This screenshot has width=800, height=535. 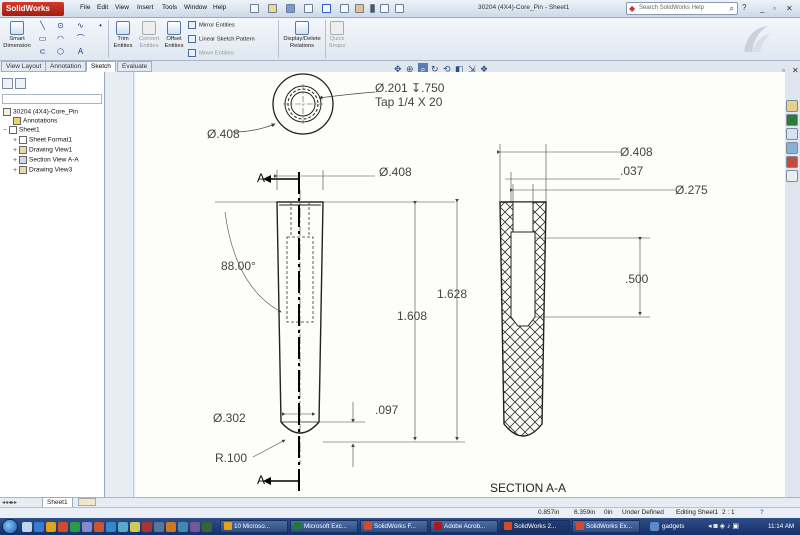 What do you see at coordinates (337, 35) in the screenshot?
I see `quick-snaps-button: Quick Snaps` at bounding box center [337, 35].